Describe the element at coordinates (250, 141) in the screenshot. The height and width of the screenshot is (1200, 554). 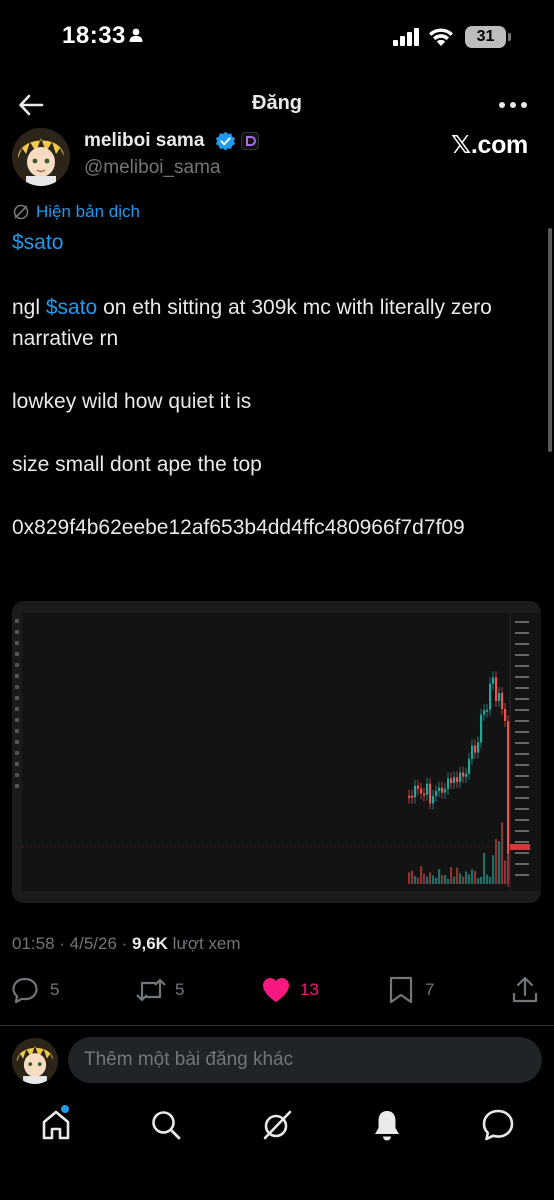
I see `affiliate-badge-icon` at that location.